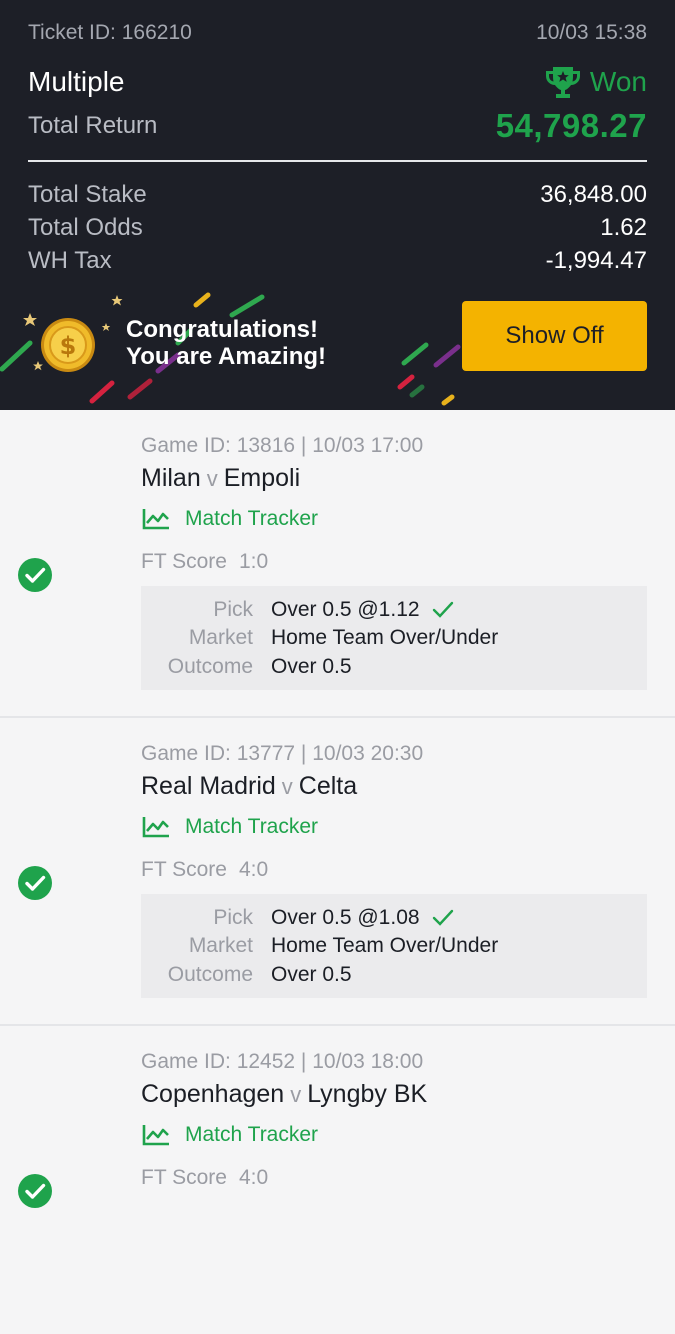 This screenshot has width=675, height=1334. What do you see at coordinates (328, 786) in the screenshot?
I see `away-team: Celta` at bounding box center [328, 786].